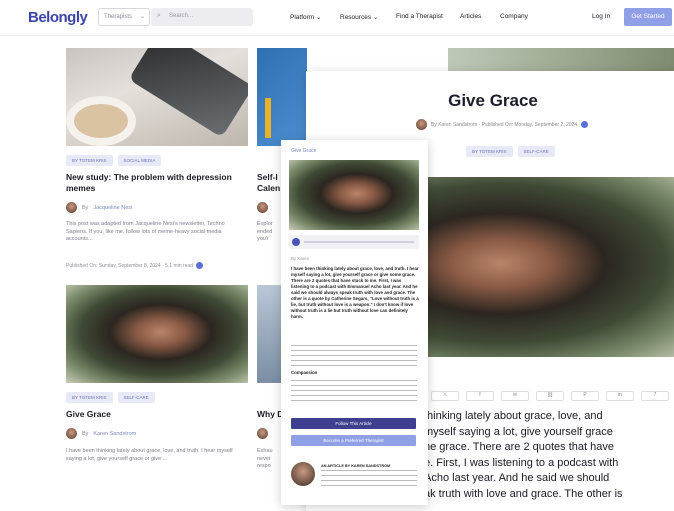  Describe the element at coordinates (157, 334) in the screenshot. I see `card-image-woman` at that location.